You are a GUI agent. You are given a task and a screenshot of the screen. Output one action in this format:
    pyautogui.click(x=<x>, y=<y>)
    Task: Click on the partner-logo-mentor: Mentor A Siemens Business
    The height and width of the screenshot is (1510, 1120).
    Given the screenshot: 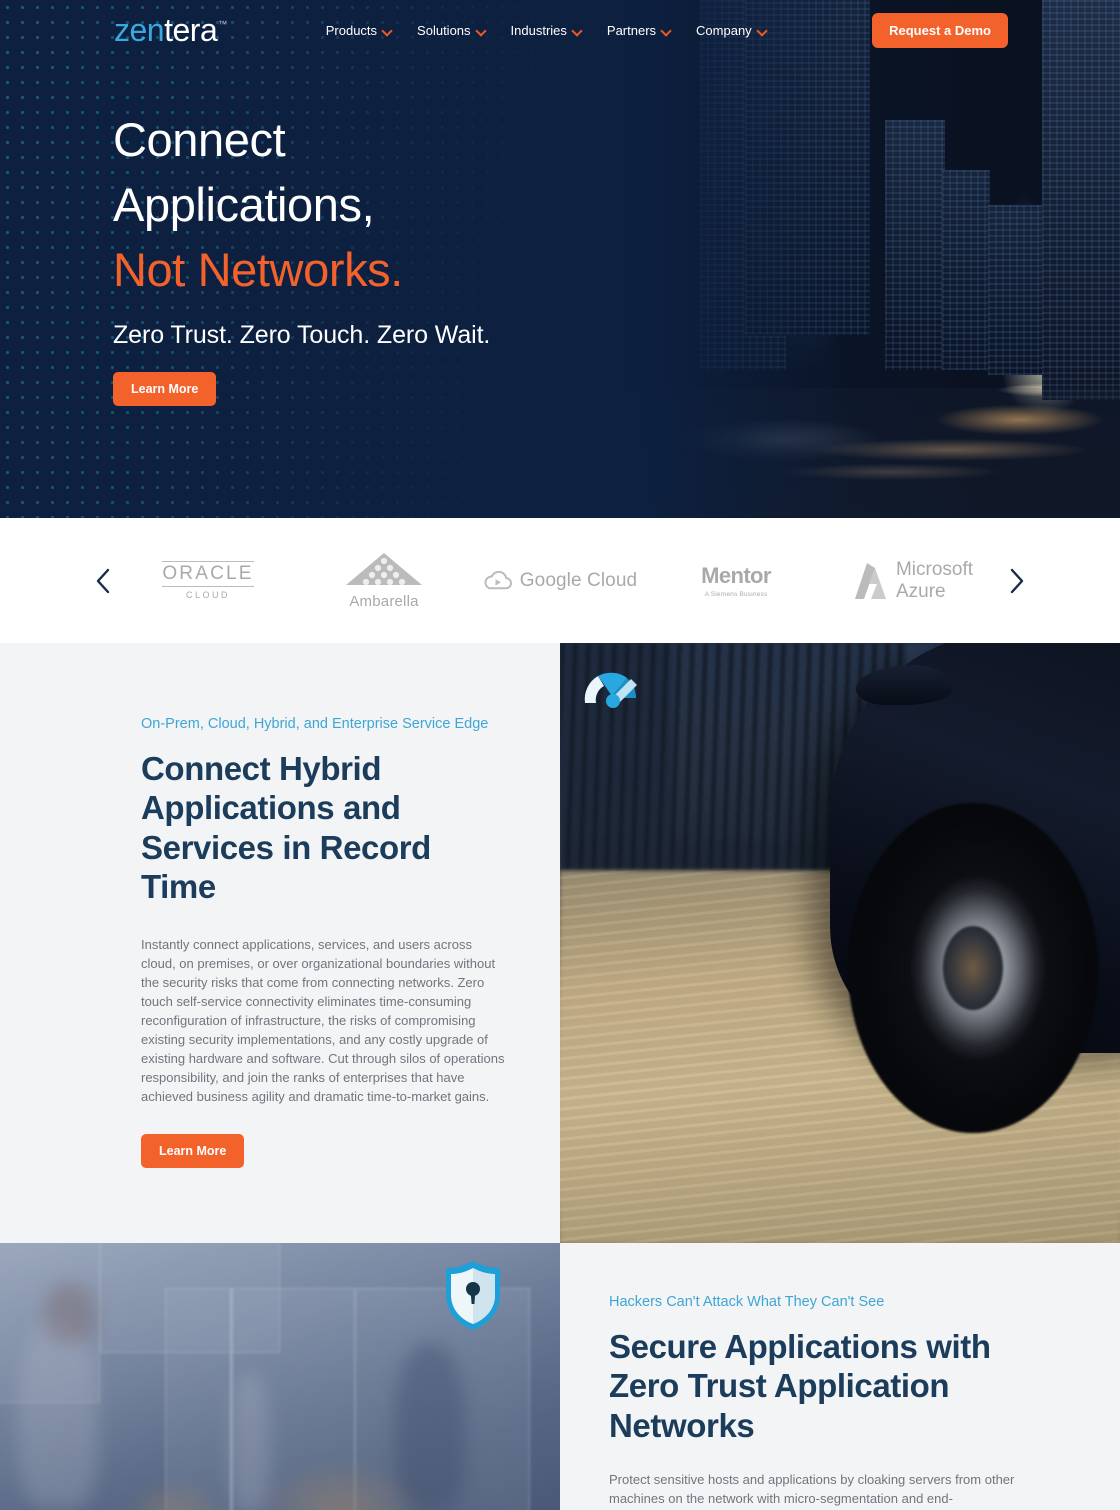 What is the action you would take?
    pyautogui.click(x=736, y=580)
    